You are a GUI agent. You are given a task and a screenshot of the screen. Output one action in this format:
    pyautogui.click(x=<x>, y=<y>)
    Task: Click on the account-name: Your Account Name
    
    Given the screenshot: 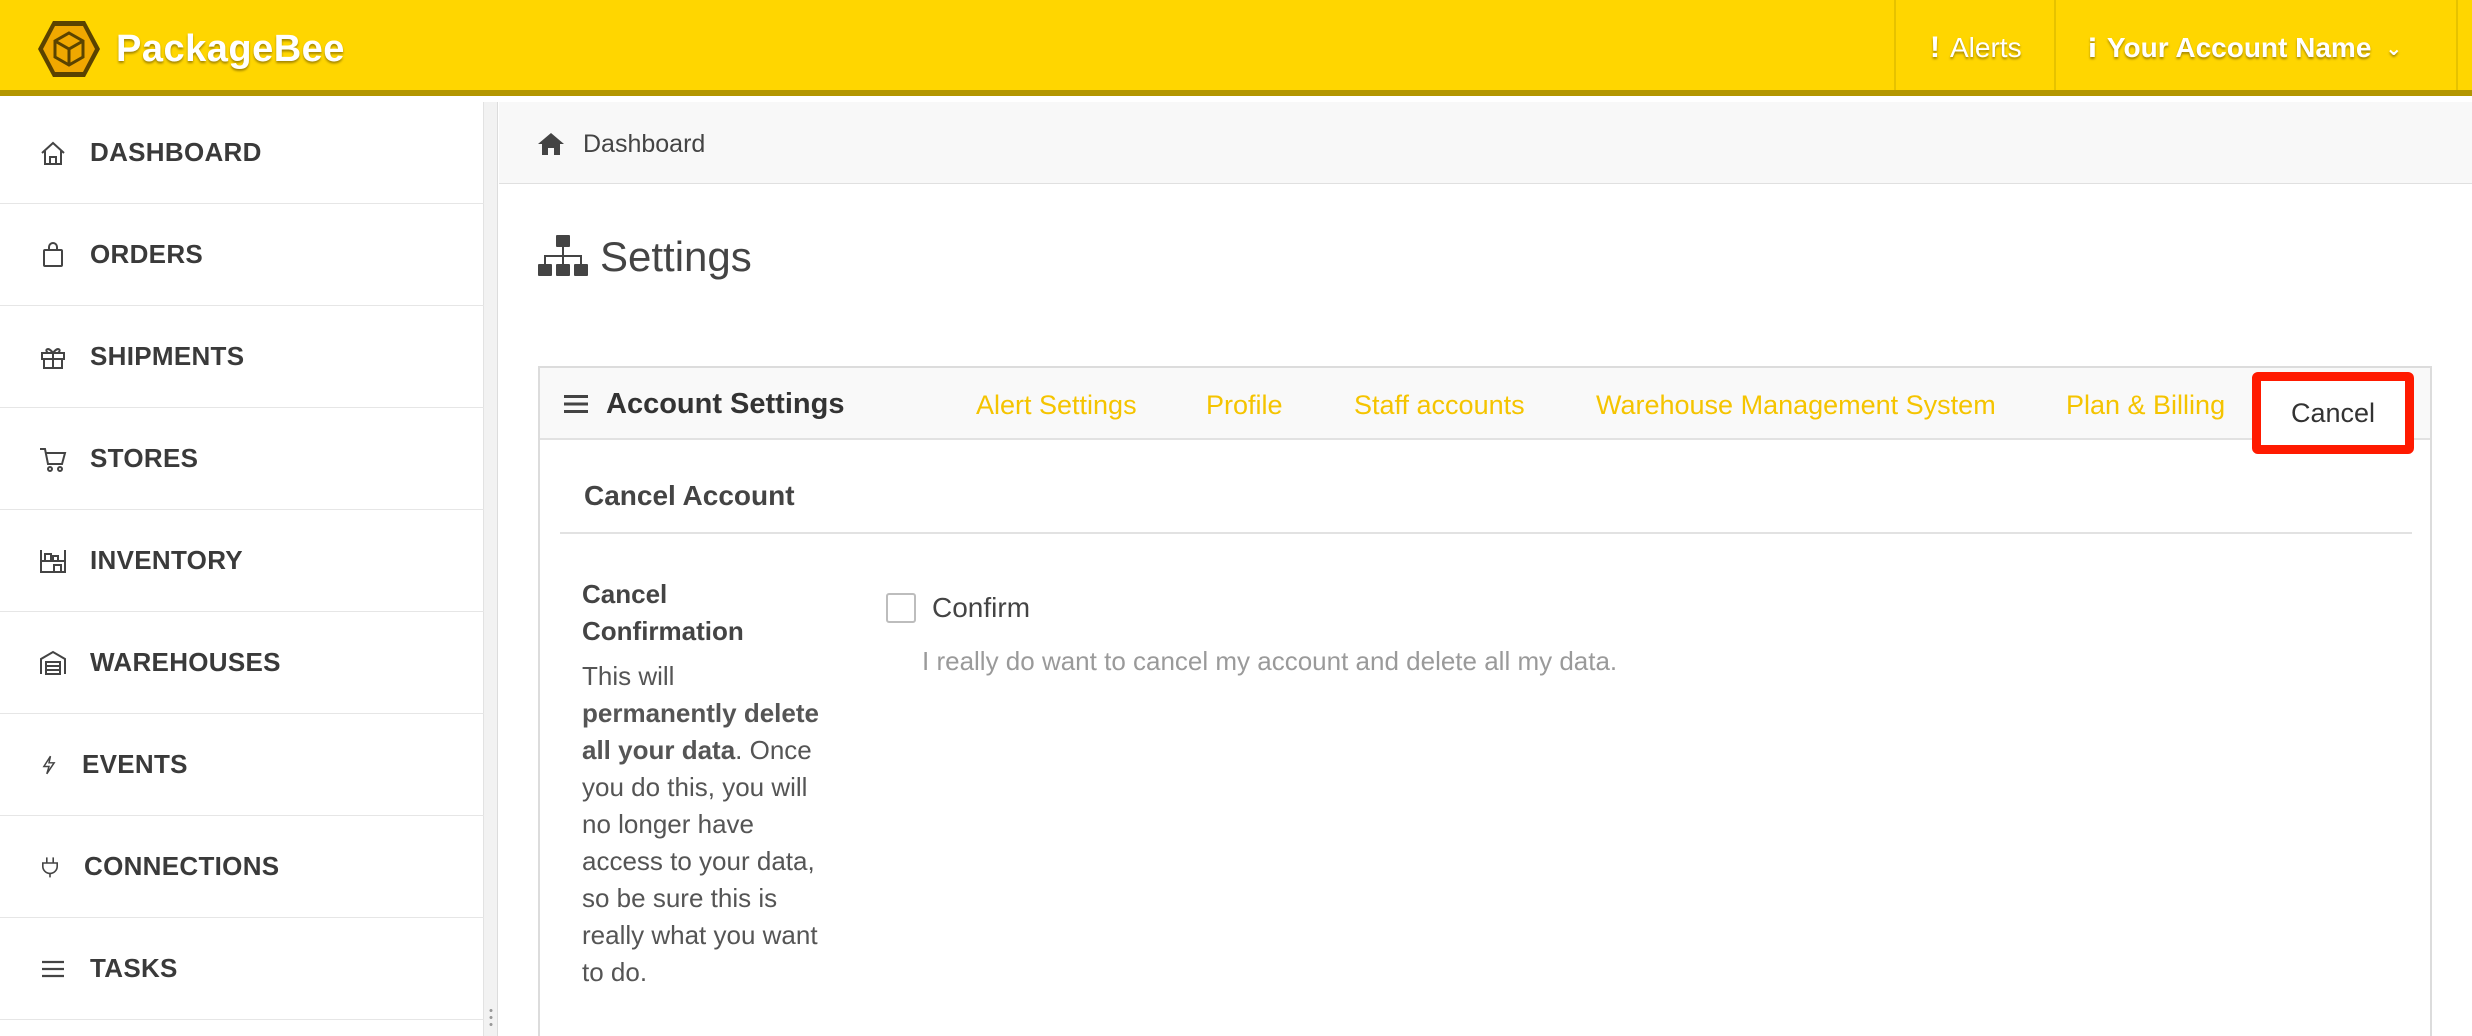 What is the action you would take?
    pyautogui.click(x=2239, y=47)
    